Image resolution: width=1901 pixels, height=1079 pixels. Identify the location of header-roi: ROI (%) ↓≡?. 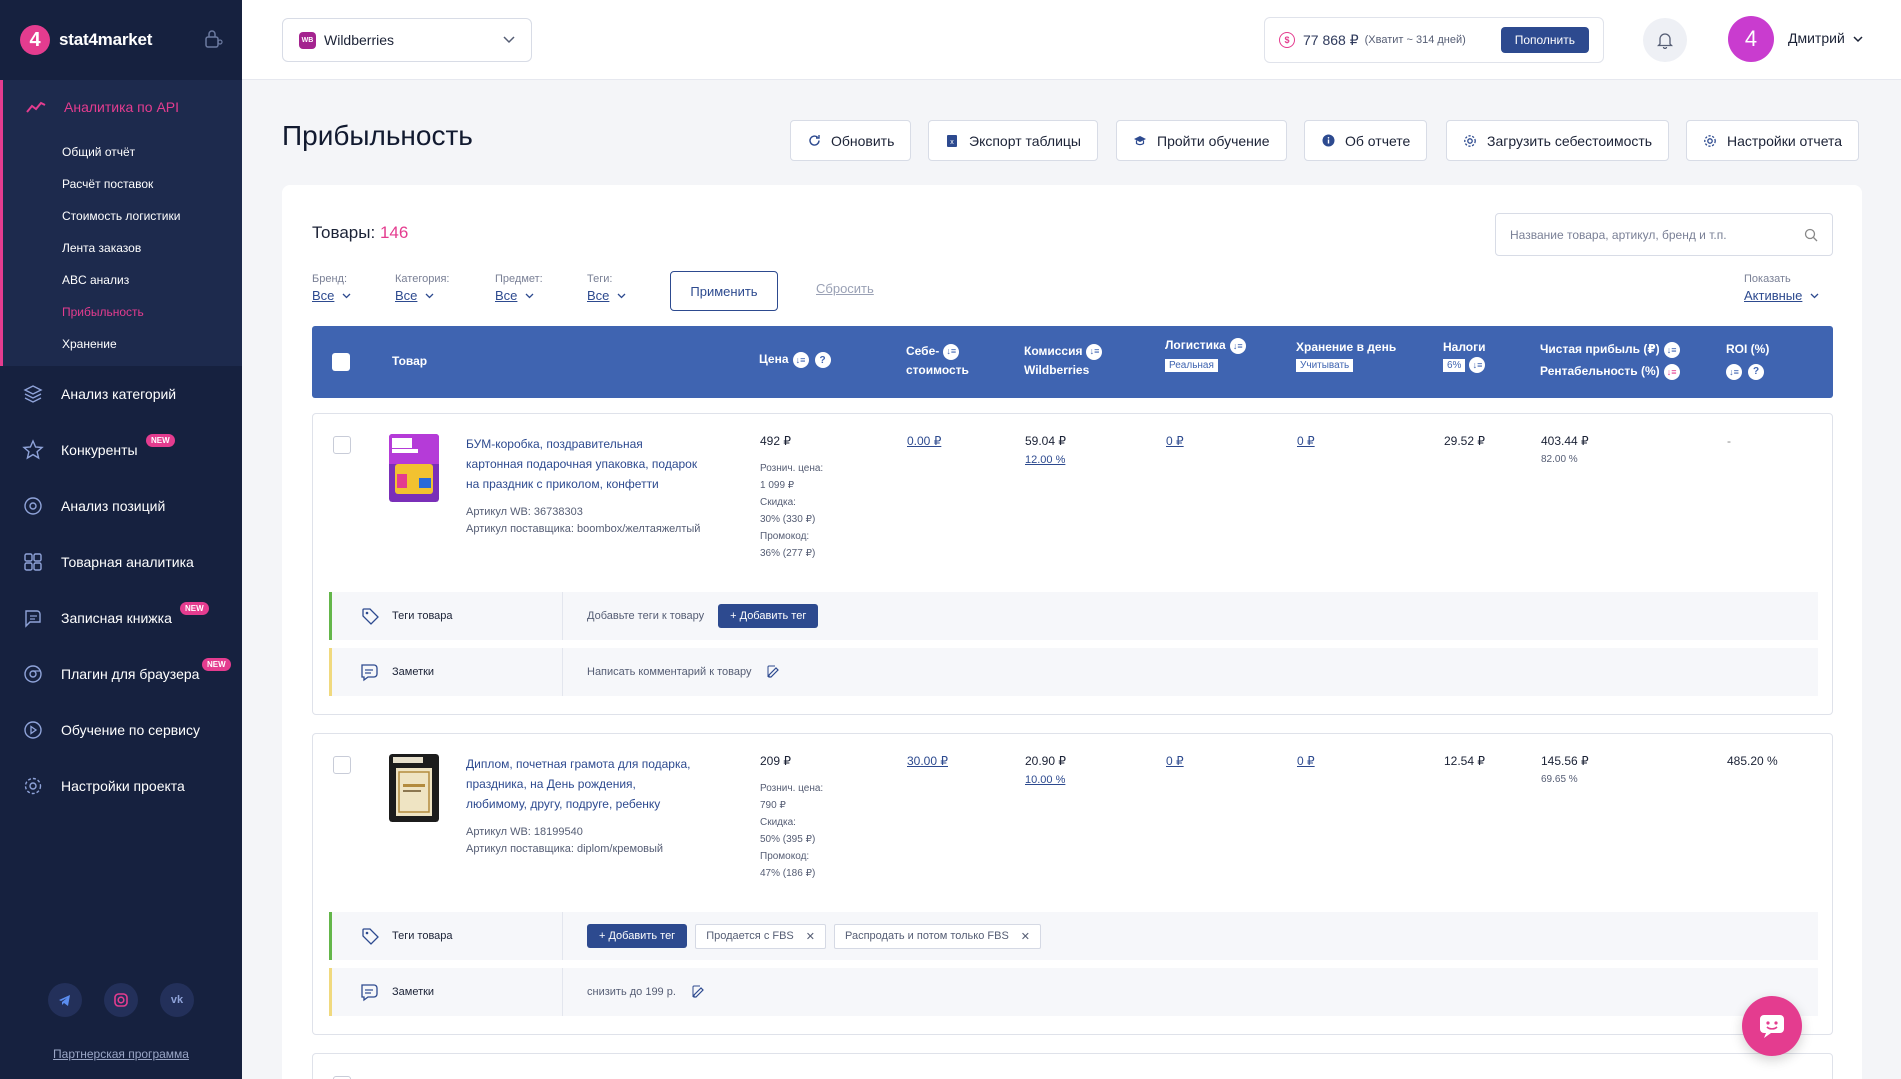
(1747, 360).